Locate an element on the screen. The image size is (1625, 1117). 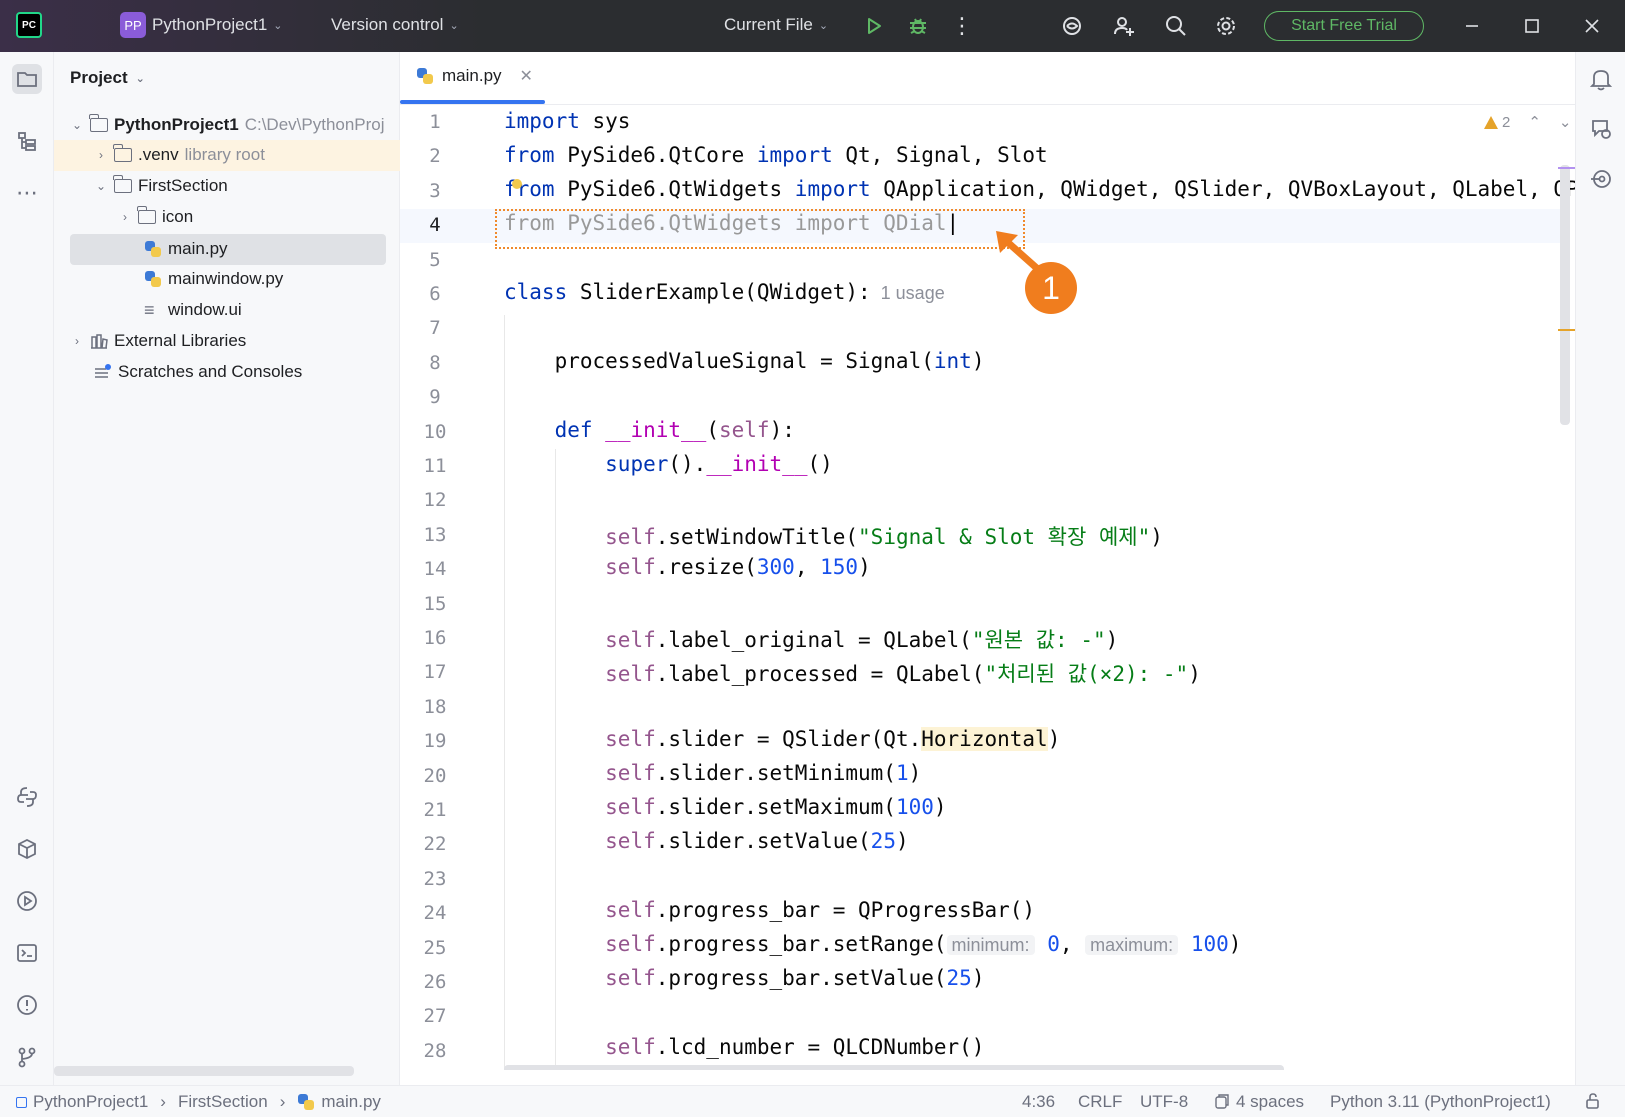
line-number: 8 is located at coordinates (435, 363).